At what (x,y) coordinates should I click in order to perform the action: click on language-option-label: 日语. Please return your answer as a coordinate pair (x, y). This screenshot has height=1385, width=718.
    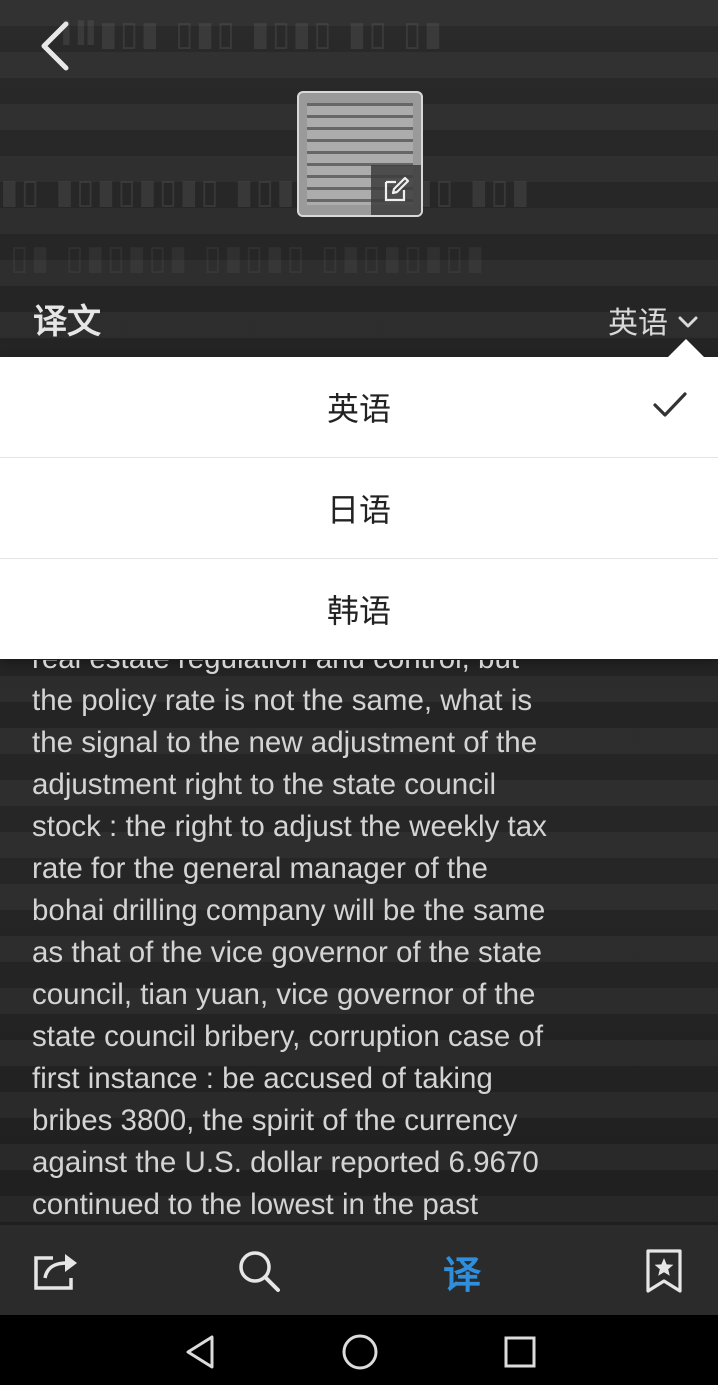
    Looking at the image, I should click on (358, 510).